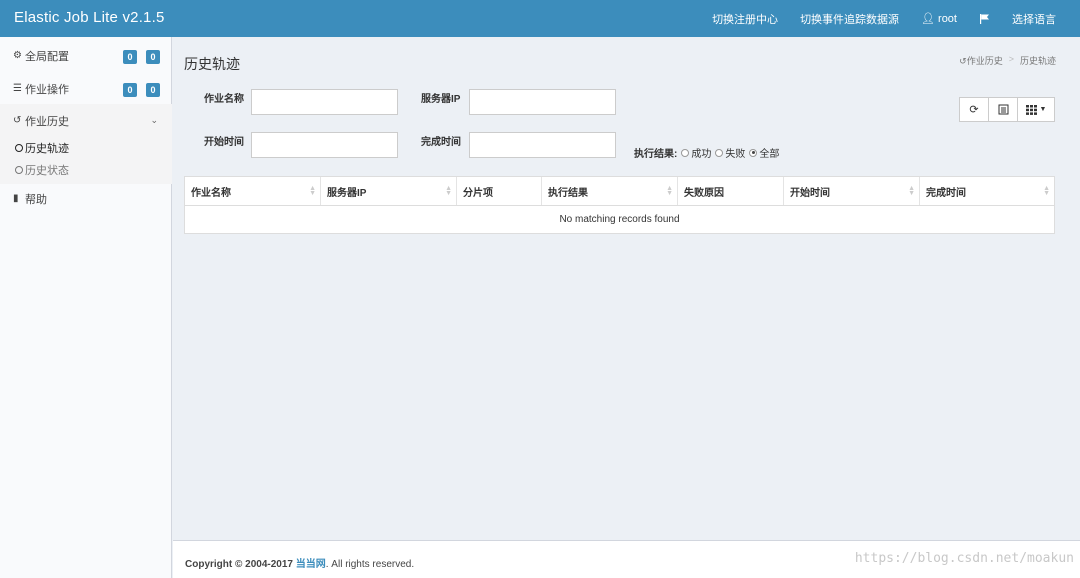 The width and height of the screenshot is (1080, 578). I want to click on language-menu: 选择语言, so click(1034, 19).